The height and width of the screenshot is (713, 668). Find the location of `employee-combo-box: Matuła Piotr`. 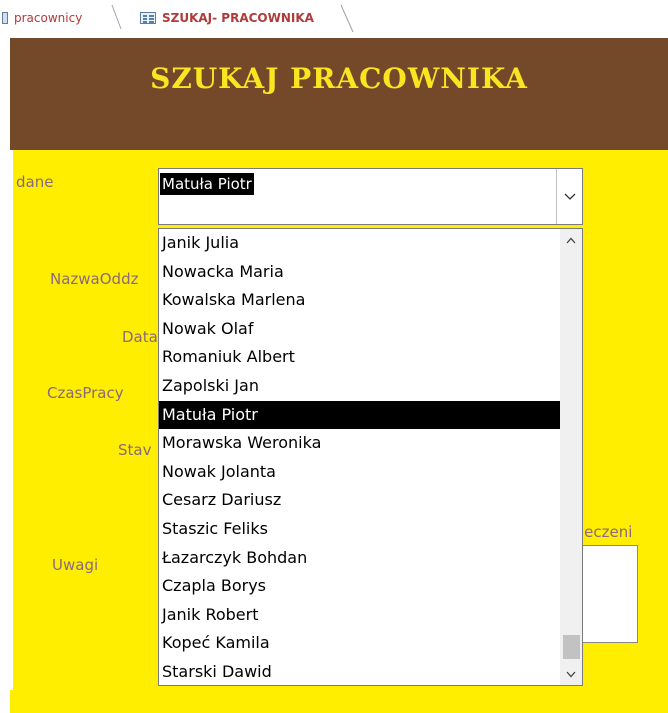

employee-combo-box: Matuła Piotr is located at coordinates (370, 196).